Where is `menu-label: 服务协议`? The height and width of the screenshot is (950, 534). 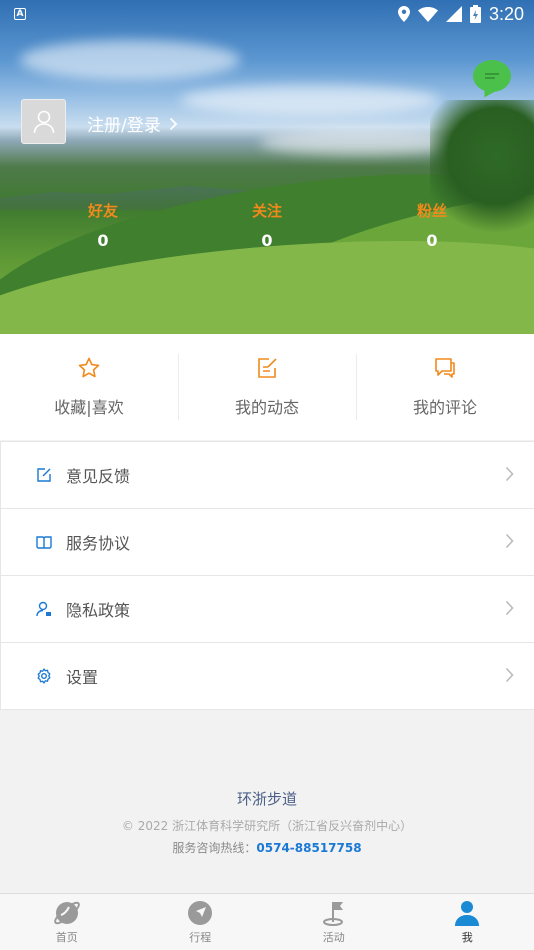
menu-label: 服务协议 is located at coordinates (98, 543).